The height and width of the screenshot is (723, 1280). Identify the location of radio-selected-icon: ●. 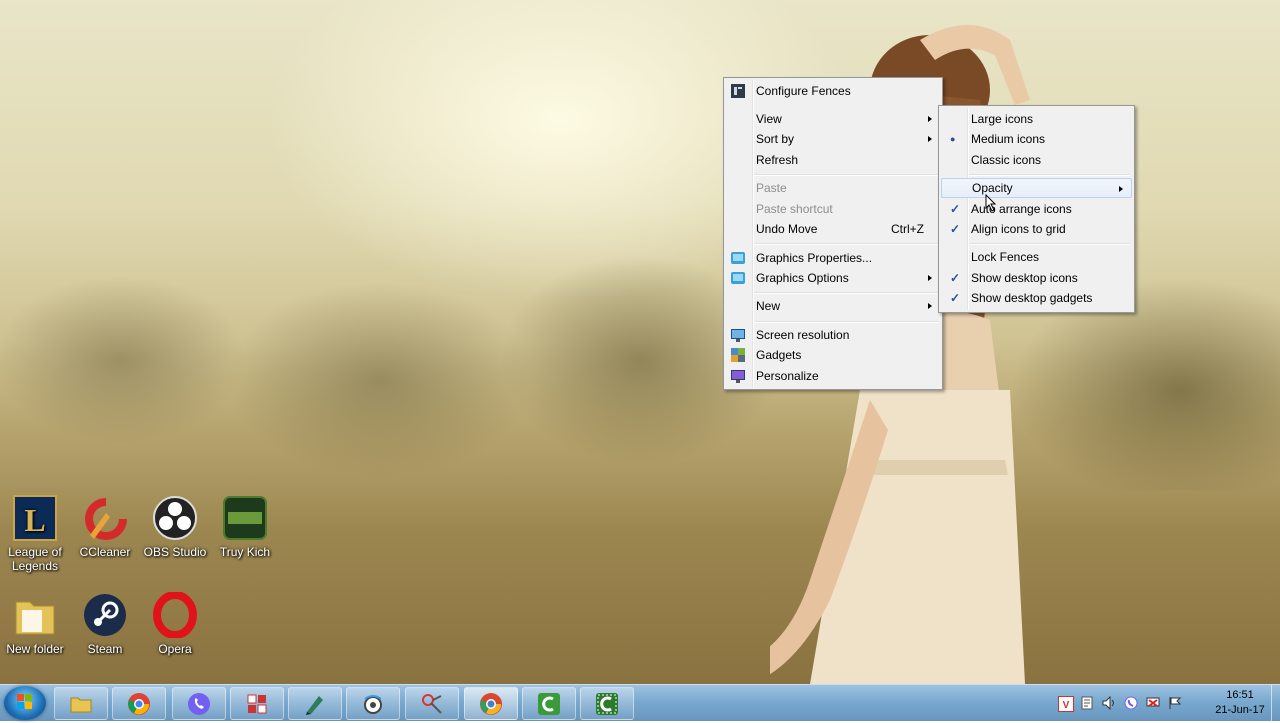
(953, 139).